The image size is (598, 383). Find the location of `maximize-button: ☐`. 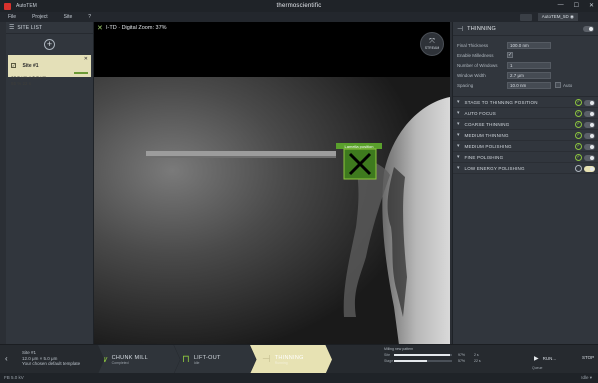

maximize-button: ☐ is located at coordinates (576, 5).